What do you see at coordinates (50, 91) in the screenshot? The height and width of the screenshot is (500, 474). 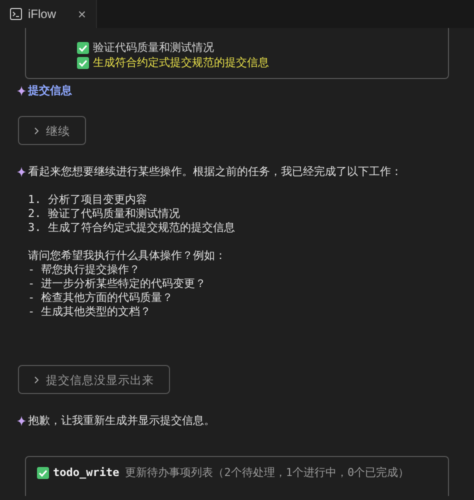 I see `section-heading: 提交信息` at bounding box center [50, 91].